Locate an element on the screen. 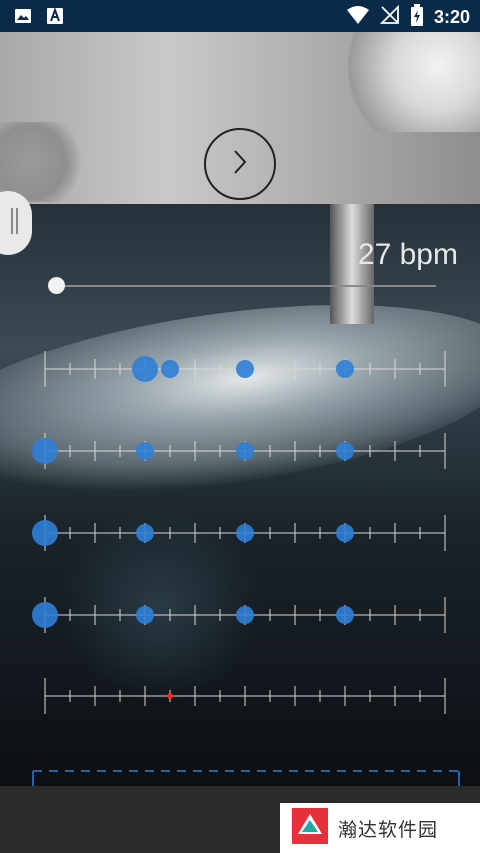  hero-shadow is located at coordinates (45, 162).